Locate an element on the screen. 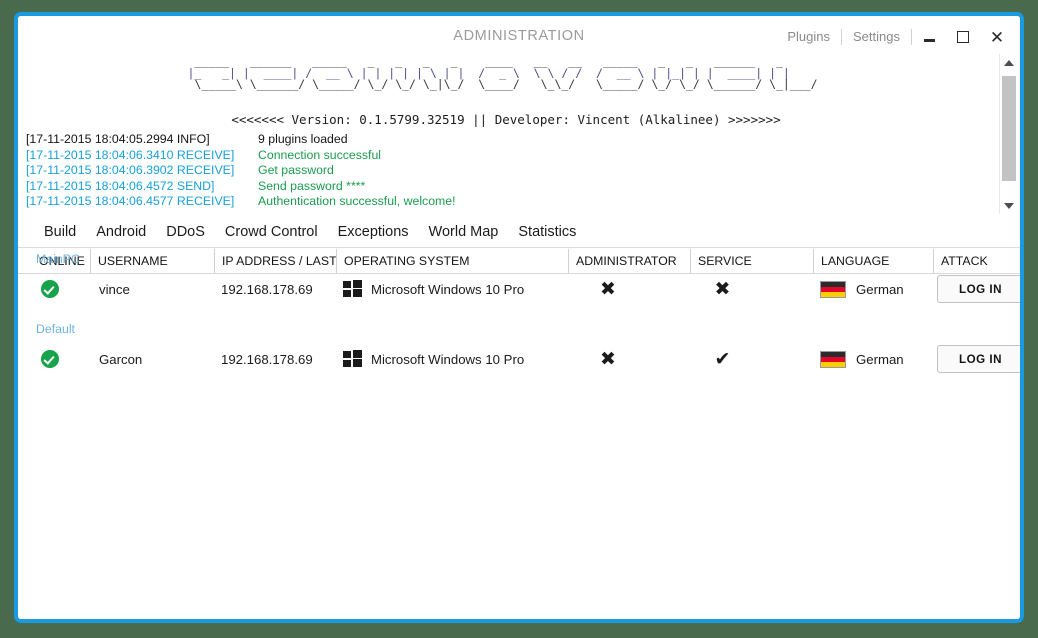 This screenshot has width=1038, height=638. title-bar-controls: Plugins Settings ✕ is located at coordinates (895, 37).